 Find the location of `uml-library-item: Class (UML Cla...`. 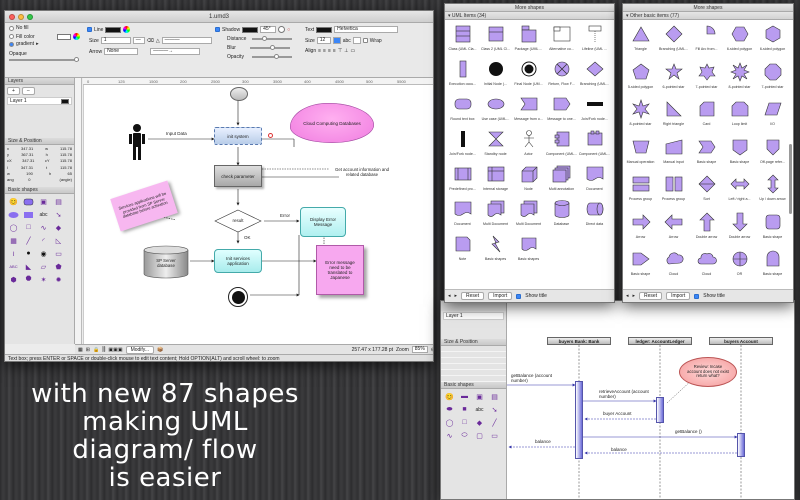

uml-library-item: Class (UML Cla... is located at coordinates (462, 38).